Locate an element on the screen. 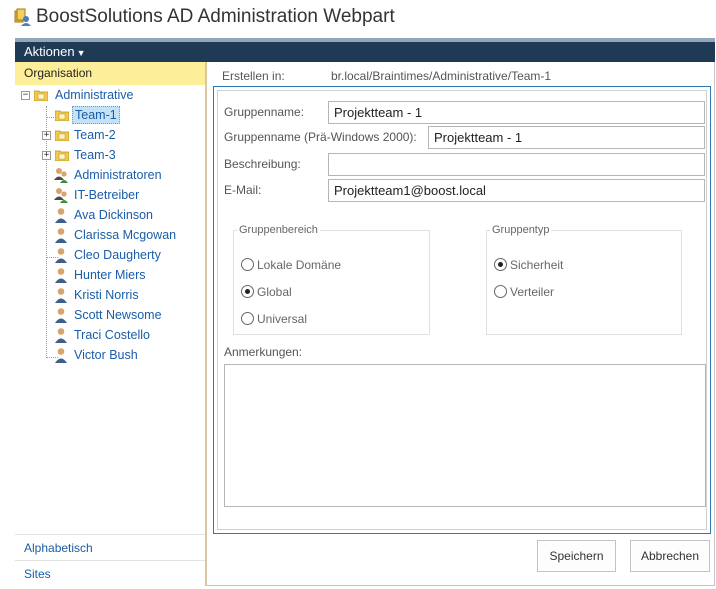 This screenshot has width=716, height=589. tree-item-label: Team-2 is located at coordinates (95, 135).